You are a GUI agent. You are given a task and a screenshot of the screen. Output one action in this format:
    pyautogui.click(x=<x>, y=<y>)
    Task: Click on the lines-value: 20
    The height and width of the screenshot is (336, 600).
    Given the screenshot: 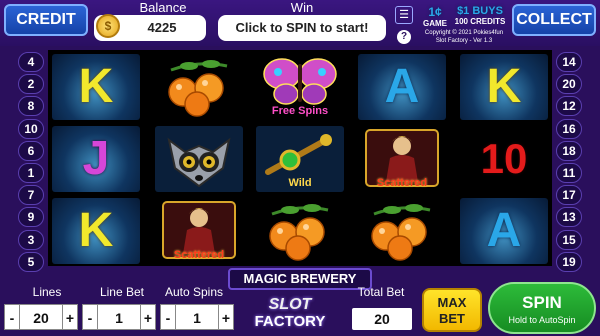 What is the action you would take?
    pyautogui.click(x=41, y=317)
    